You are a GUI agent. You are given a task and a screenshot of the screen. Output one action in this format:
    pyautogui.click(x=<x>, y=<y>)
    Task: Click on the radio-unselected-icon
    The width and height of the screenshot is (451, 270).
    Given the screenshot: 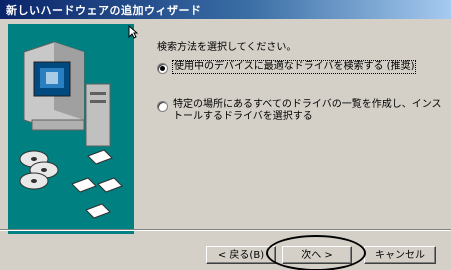 What is the action you would take?
    pyautogui.click(x=162, y=106)
    